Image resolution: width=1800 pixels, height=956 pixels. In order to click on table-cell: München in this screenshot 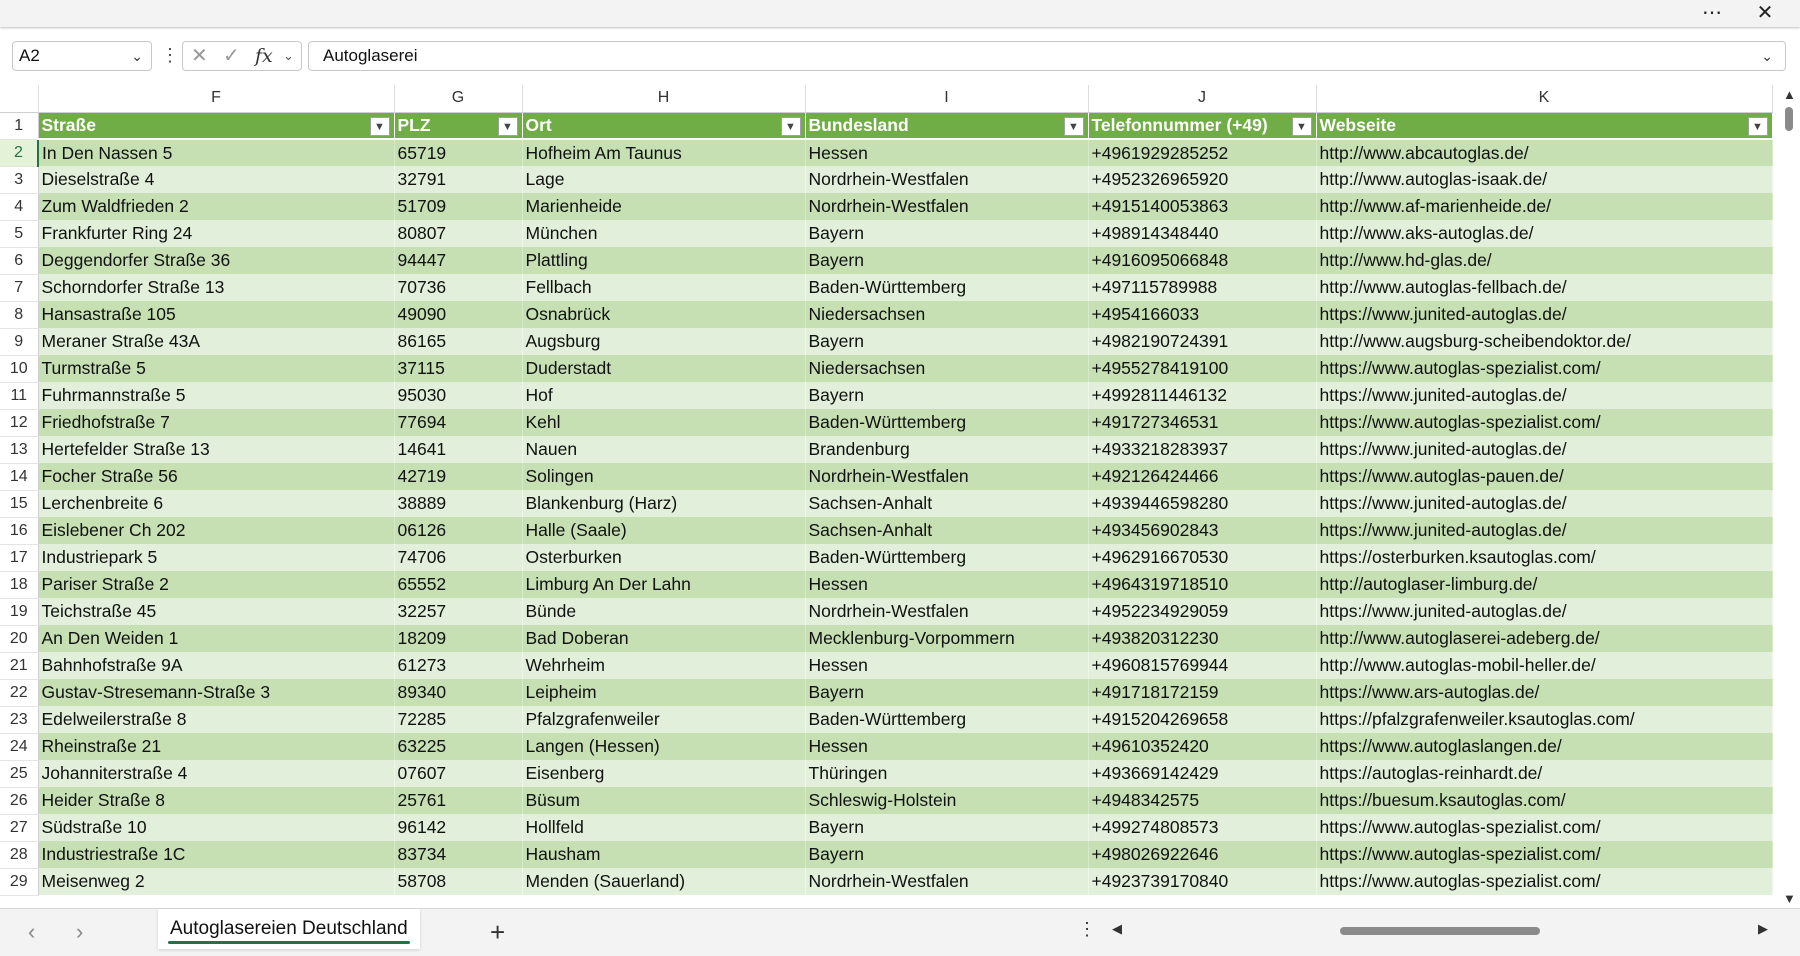, I will do `click(664, 233)`.